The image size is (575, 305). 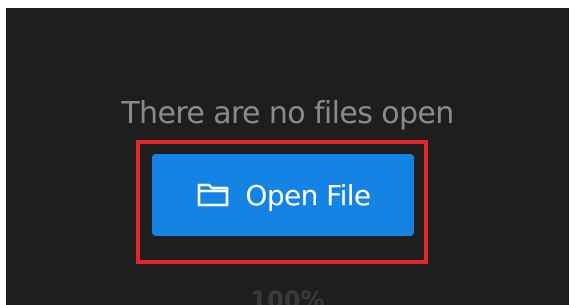 I want to click on zoom-level-readout: 100%, so click(x=287, y=295).